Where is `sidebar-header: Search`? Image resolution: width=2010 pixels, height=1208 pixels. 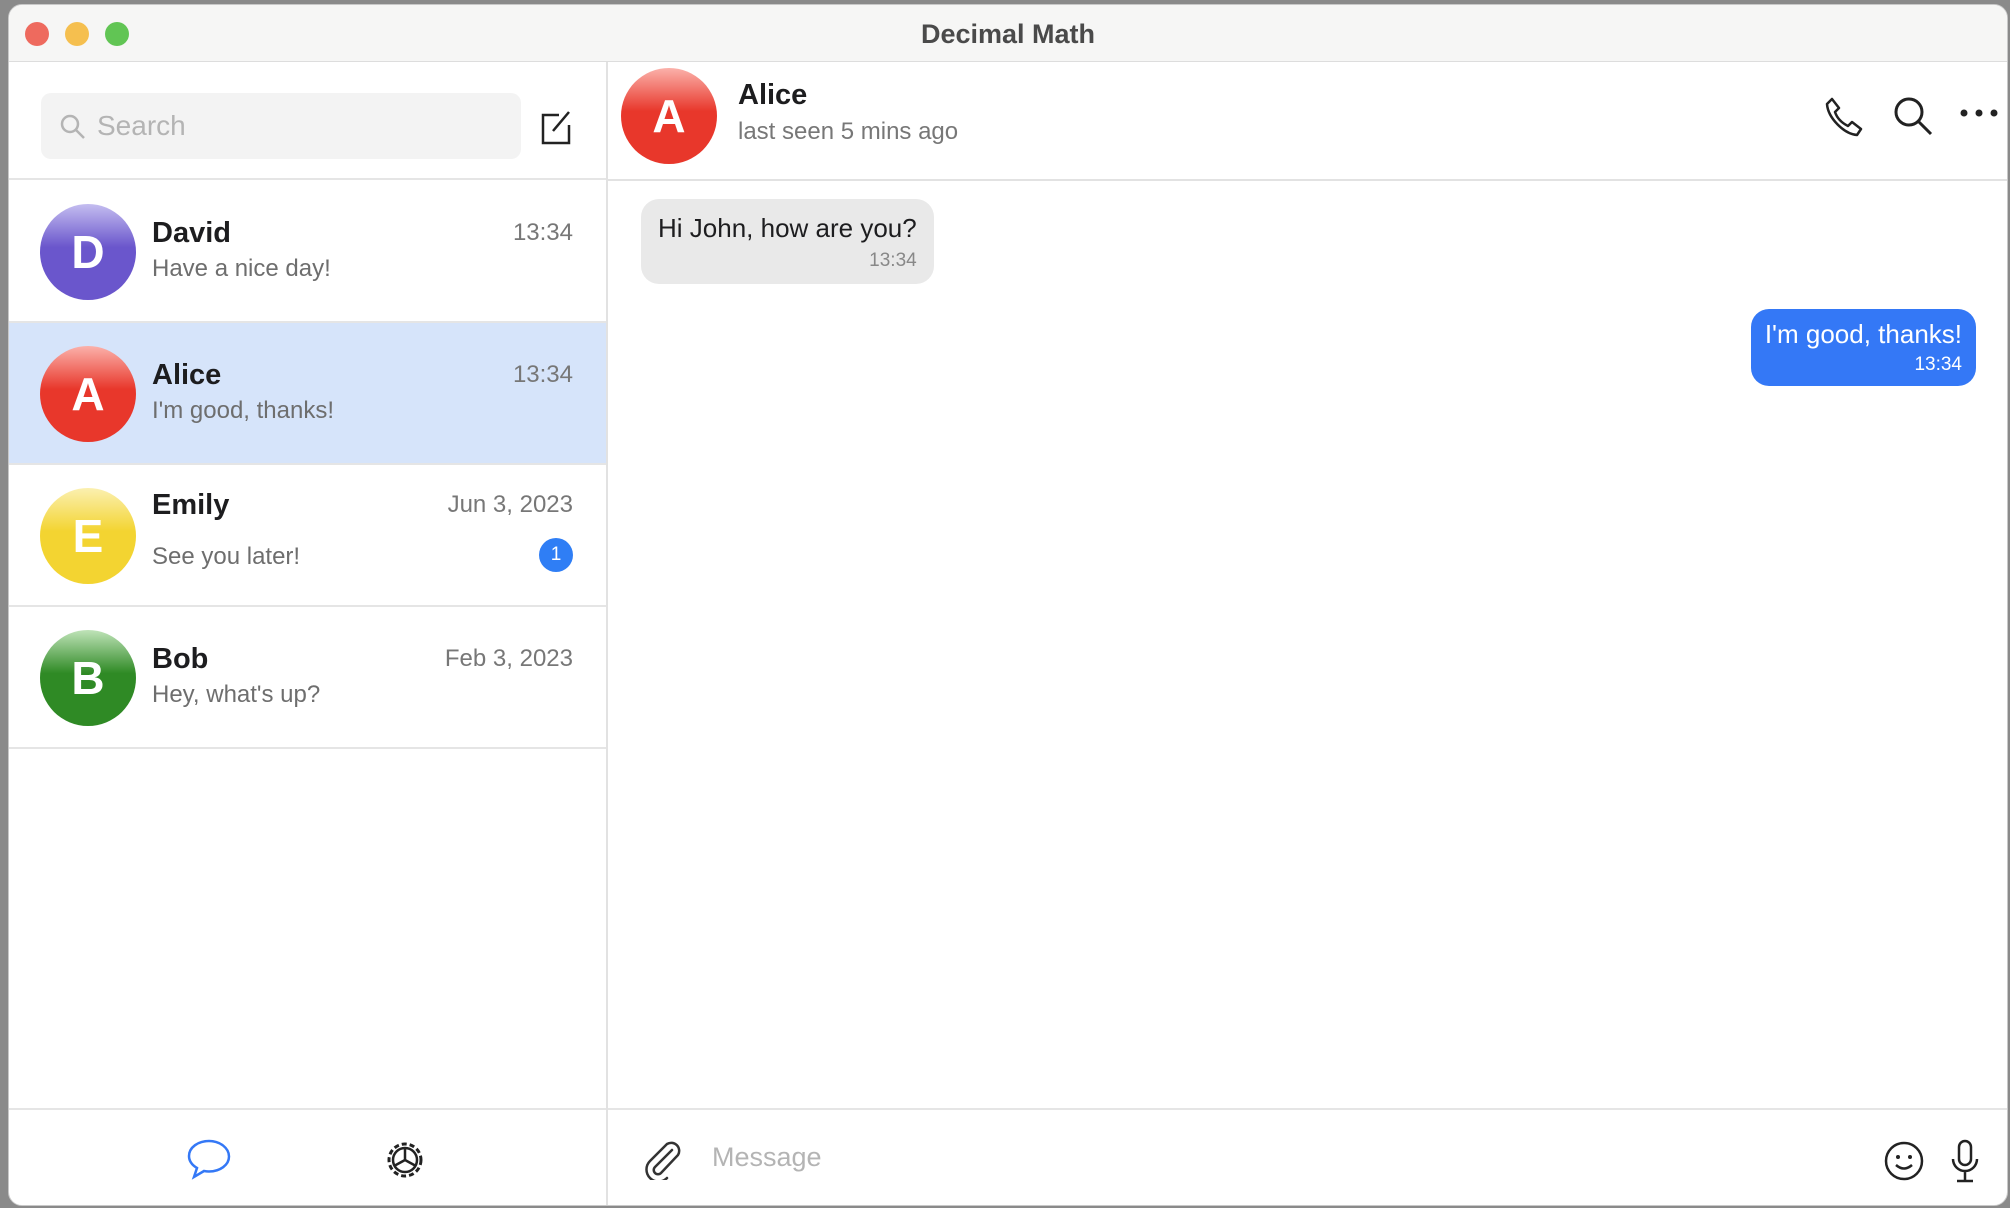 sidebar-header: Search is located at coordinates (307, 121).